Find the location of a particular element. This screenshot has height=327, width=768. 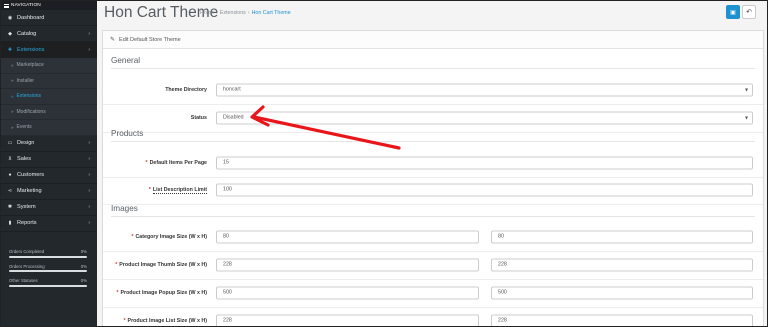

product-list-width-input: 228 is located at coordinates (347, 320).